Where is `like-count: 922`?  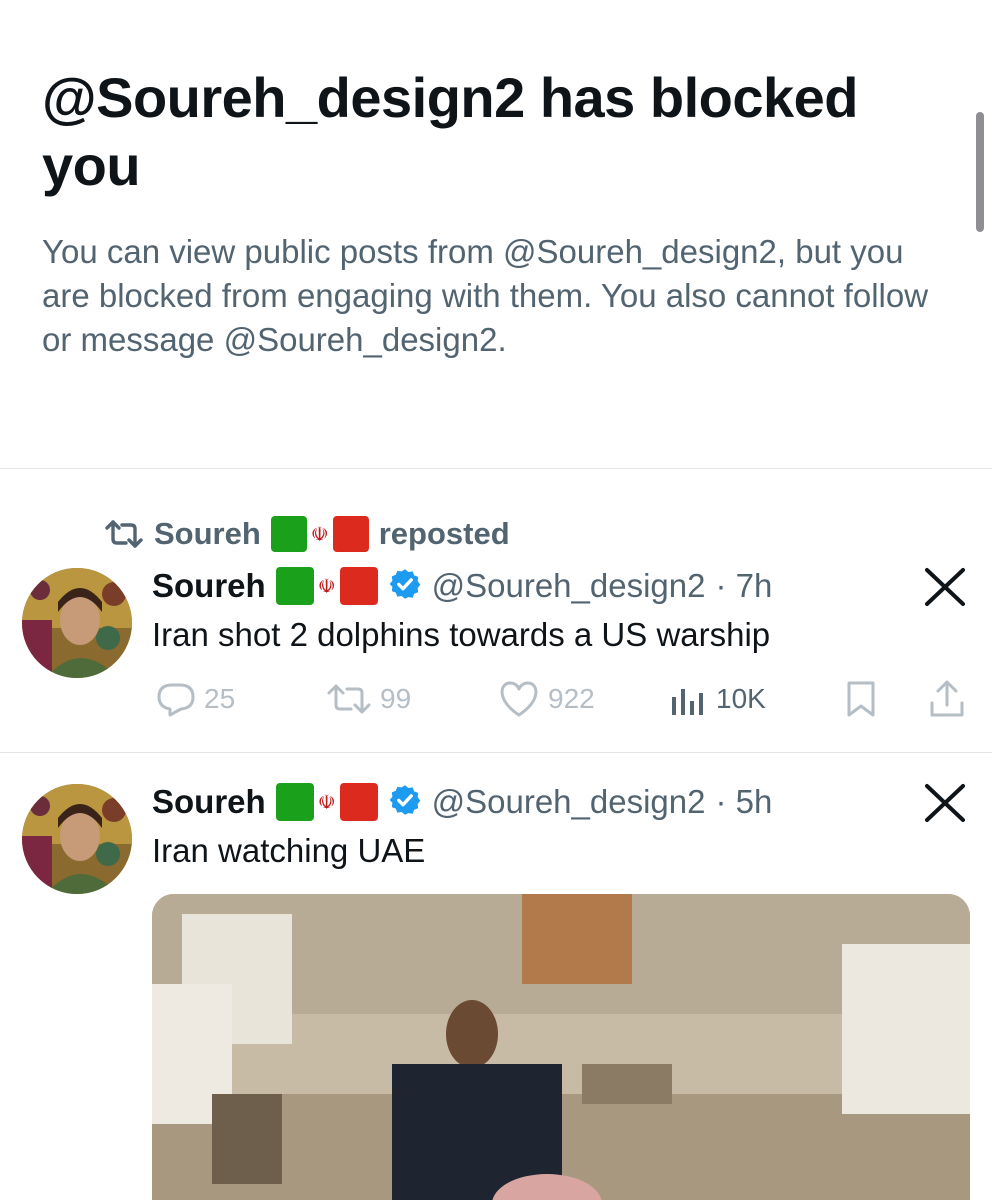 like-count: 922 is located at coordinates (571, 698).